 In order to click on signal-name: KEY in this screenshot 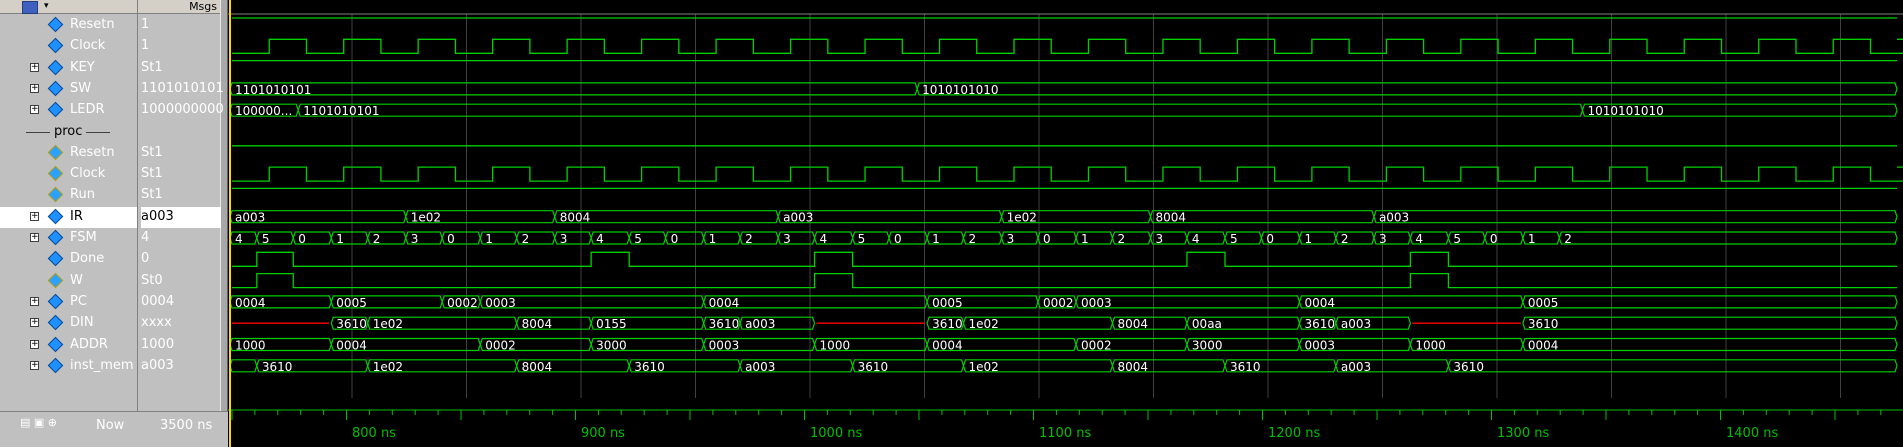, I will do `click(82, 67)`.